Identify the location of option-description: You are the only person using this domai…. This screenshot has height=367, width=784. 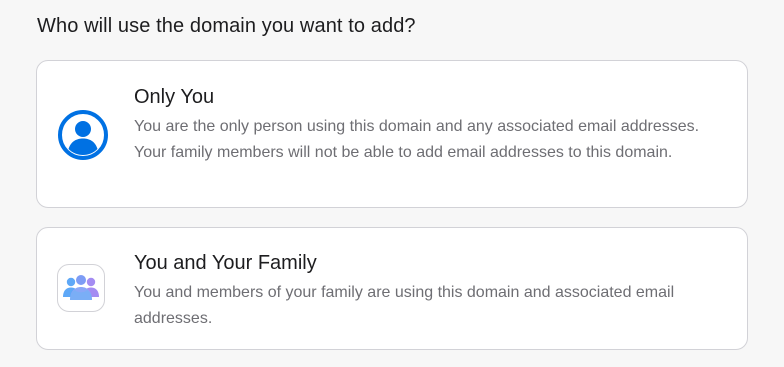
(417, 139).